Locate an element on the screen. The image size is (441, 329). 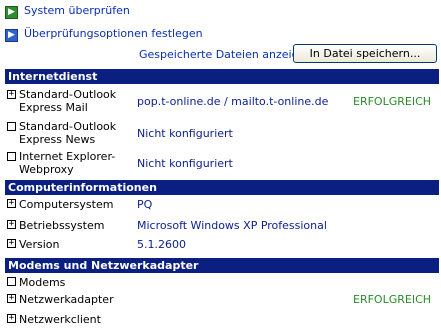
check-options-link: Überprüfungsoptionen festlegen is located at coordinates (113, 33).